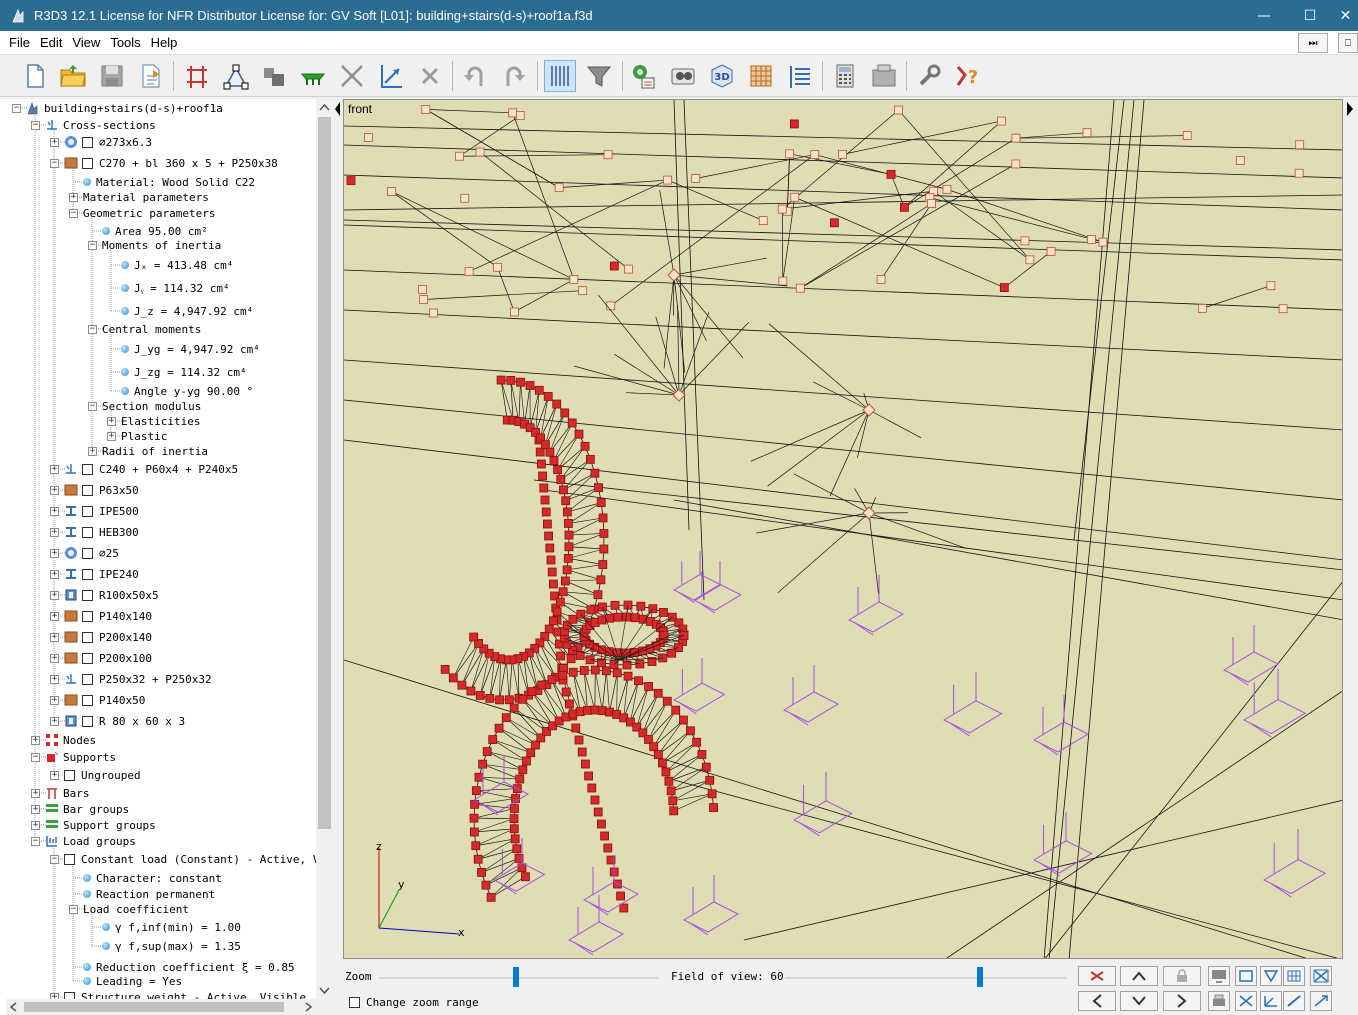 Image resolution: width=1358 pixels, height=1015 pixels. What do you see at coordinates (514, 76) in the screenshot?
I see `redo-icon` at bounding box center [514, 76].